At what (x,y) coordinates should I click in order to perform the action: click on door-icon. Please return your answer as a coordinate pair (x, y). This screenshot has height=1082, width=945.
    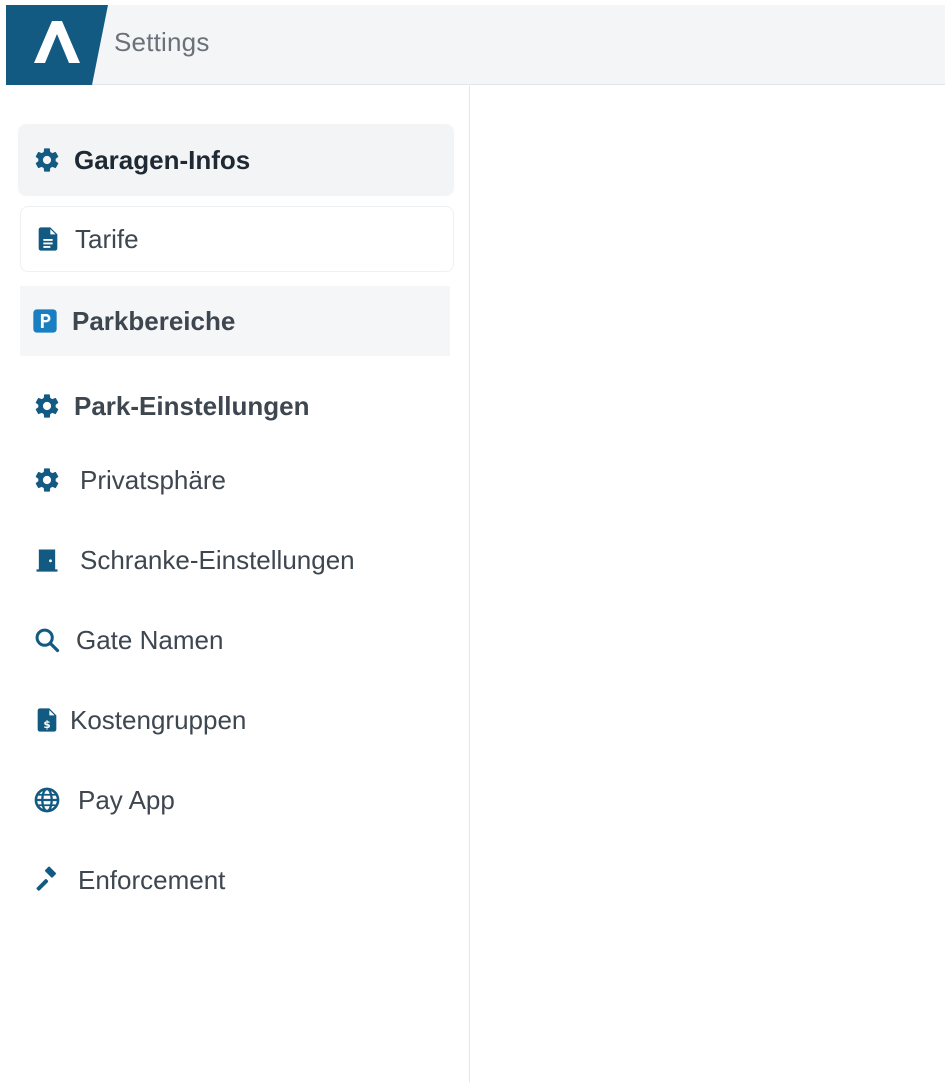
    Looking at the image, I should click on (47, 560).